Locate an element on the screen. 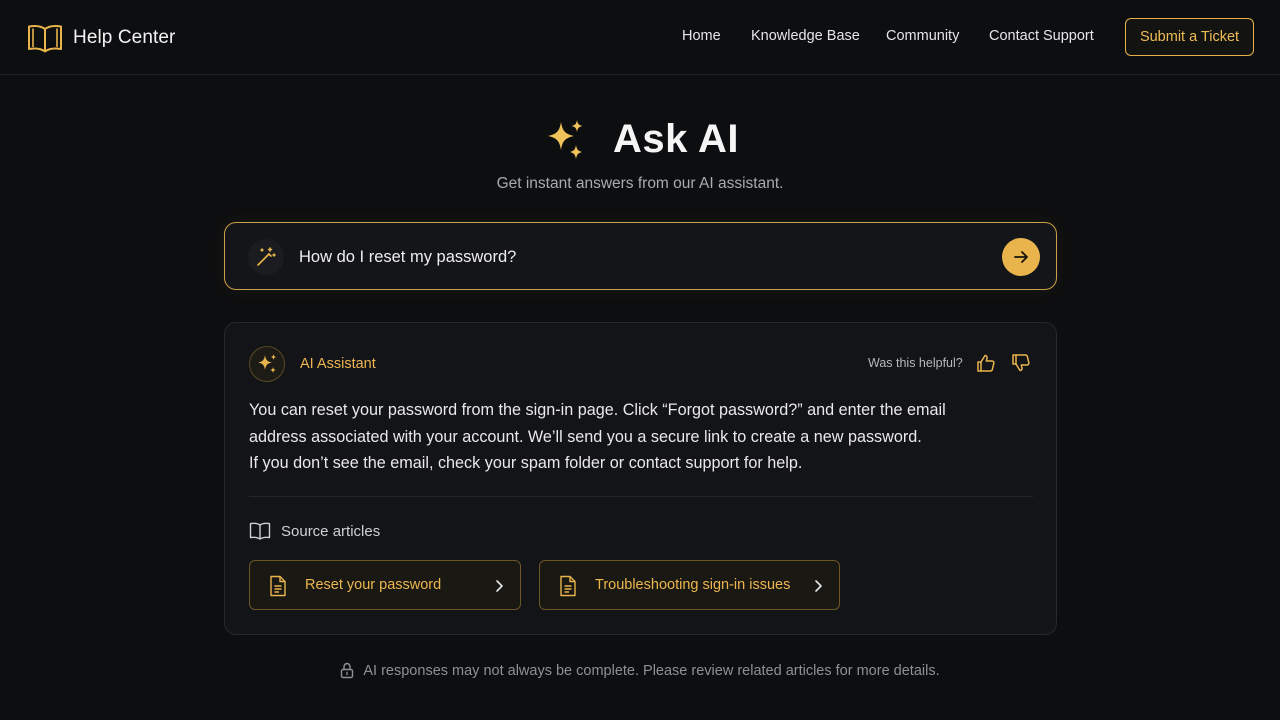 This screenshot has height=720, width=1280. nav-link-contact-support: Contact Support is located at coordinates (1041, 36).